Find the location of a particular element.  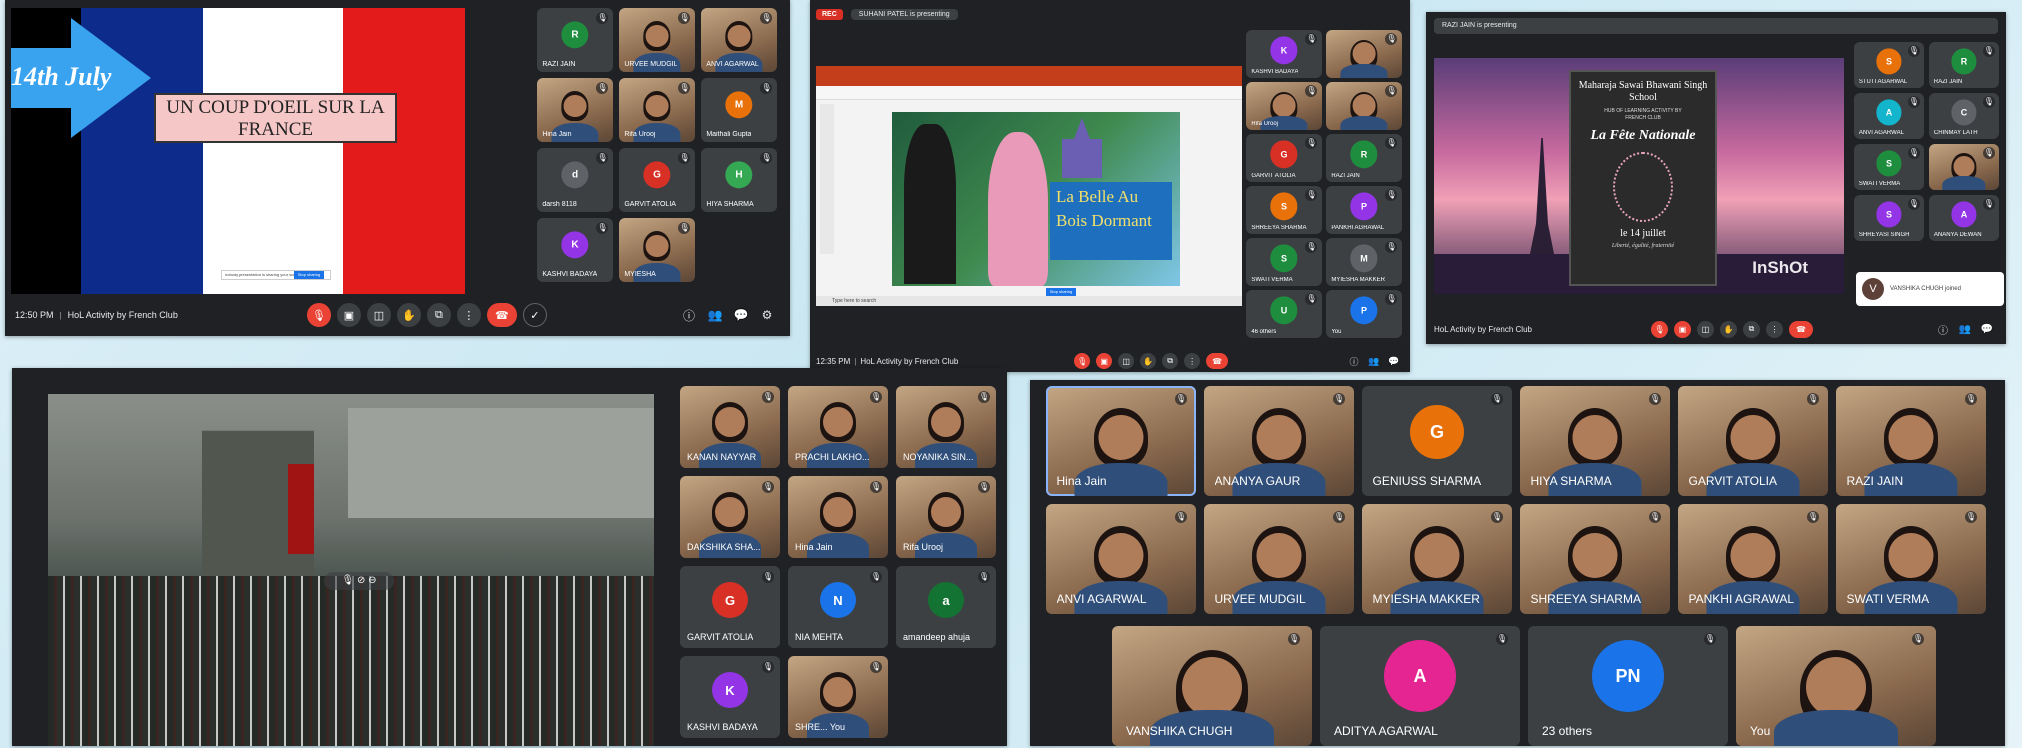

participant-tile: S 🎙 SHREYASI SINGH is located at coordinates (1889, 218).